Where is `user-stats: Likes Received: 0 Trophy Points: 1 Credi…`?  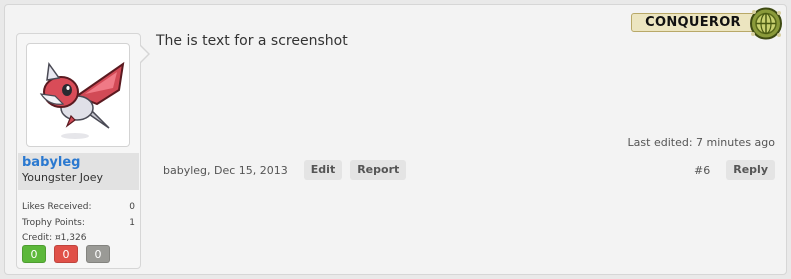 user-stats: Likes Received: 0 Trophy Points: 1 Credi… is located at coordinates (78, 222).